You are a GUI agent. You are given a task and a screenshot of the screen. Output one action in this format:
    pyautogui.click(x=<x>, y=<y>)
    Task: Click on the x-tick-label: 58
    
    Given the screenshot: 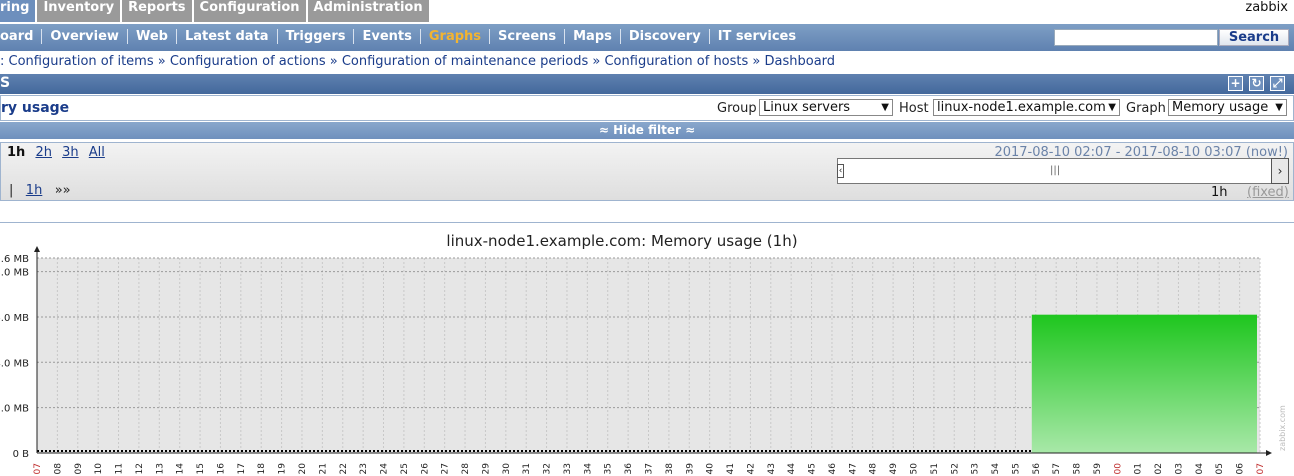 What is the action you would take?
    pyautogui.click(x=1078, y=469)
    